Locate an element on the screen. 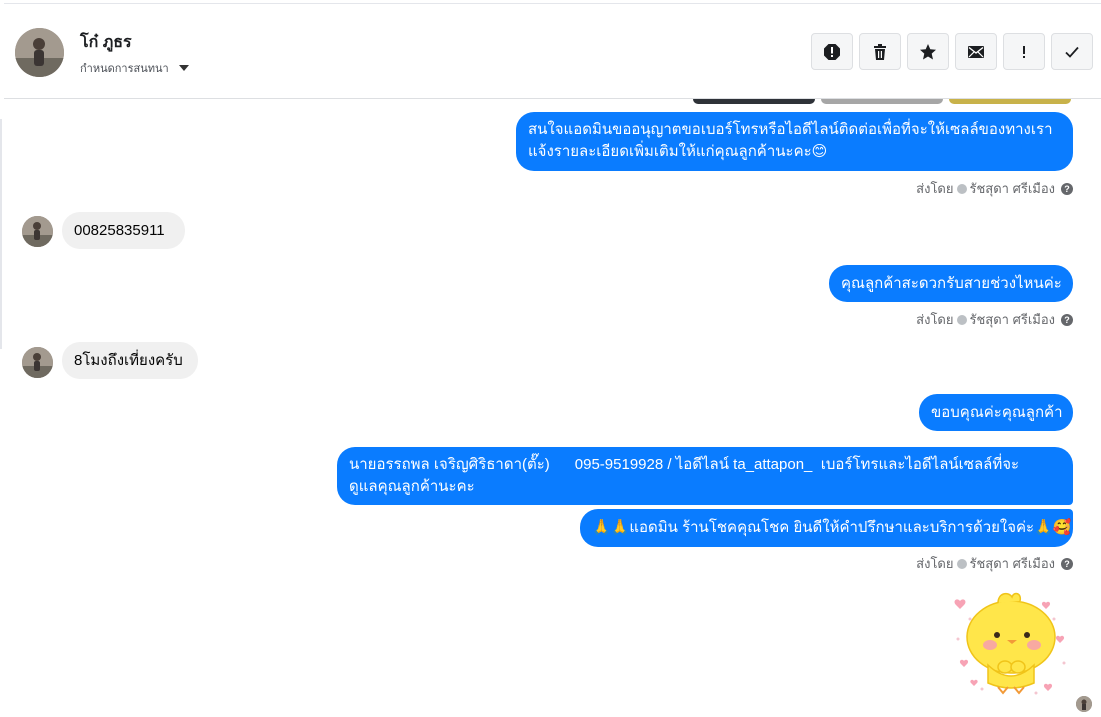  mark-spam-button is located at coordinates (1024, 51).